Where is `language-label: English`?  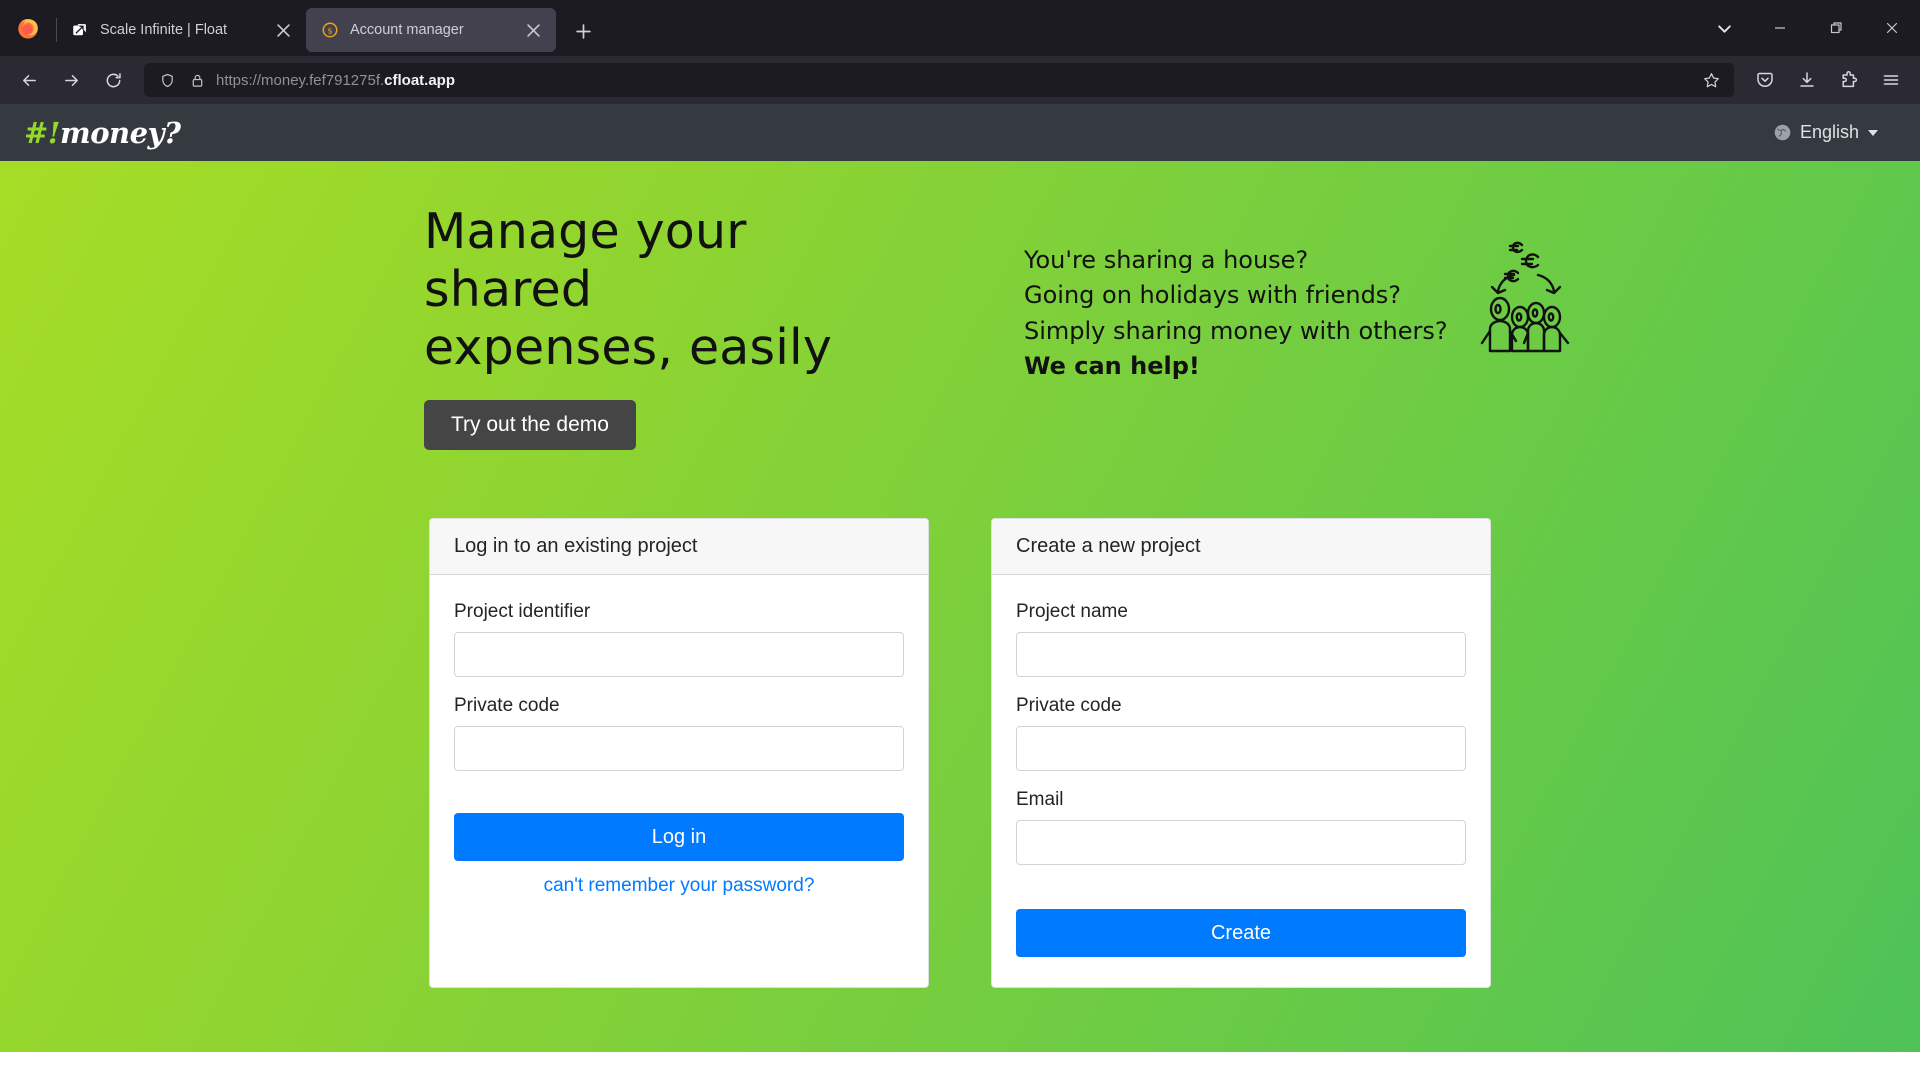
language-label: English is located at coordinates (1829, 132).